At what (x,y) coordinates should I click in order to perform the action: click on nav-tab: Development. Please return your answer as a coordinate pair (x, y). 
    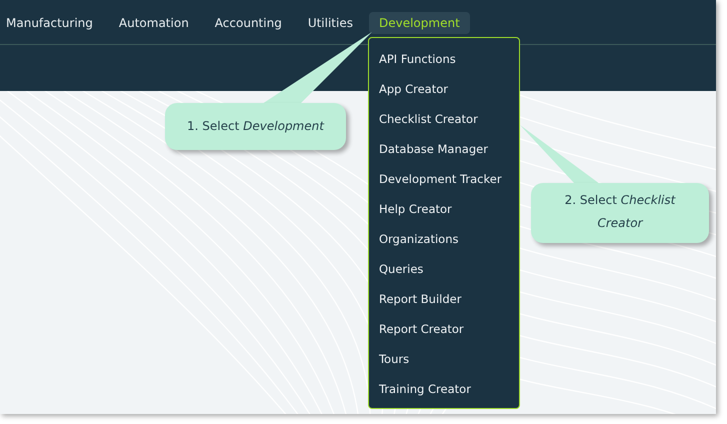
    Looking at the image, I should click on (419, 23).